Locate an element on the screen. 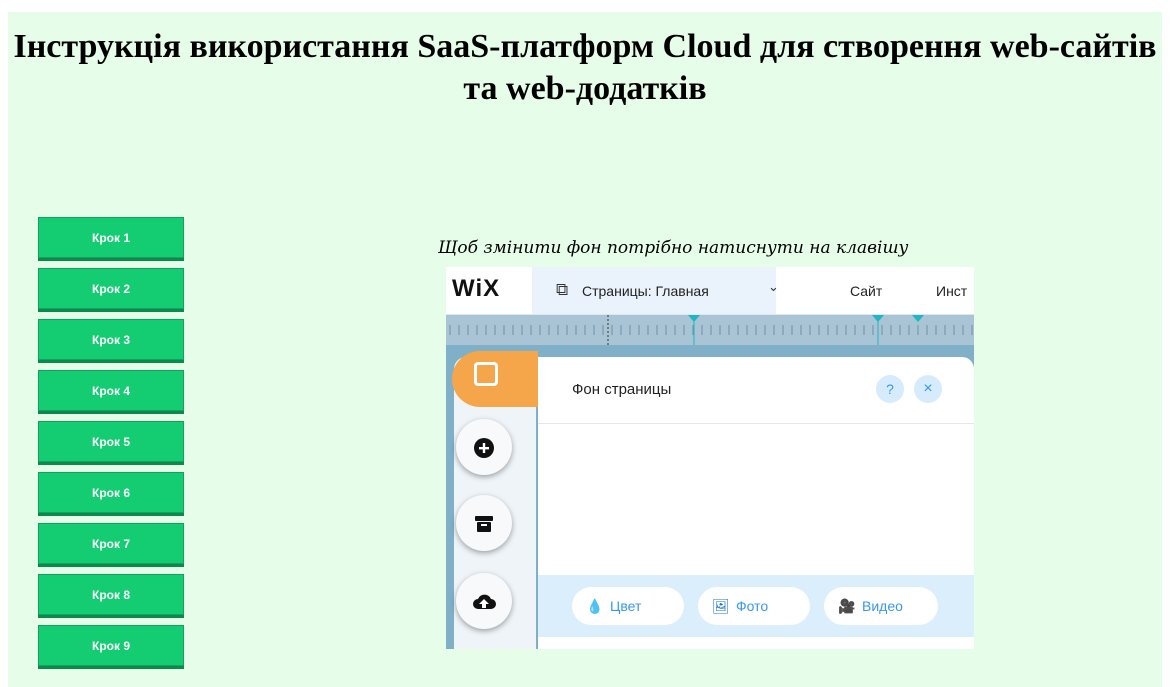 This screenshot has width=1170, height=687. upload-button is located at coordinates (484, 601).